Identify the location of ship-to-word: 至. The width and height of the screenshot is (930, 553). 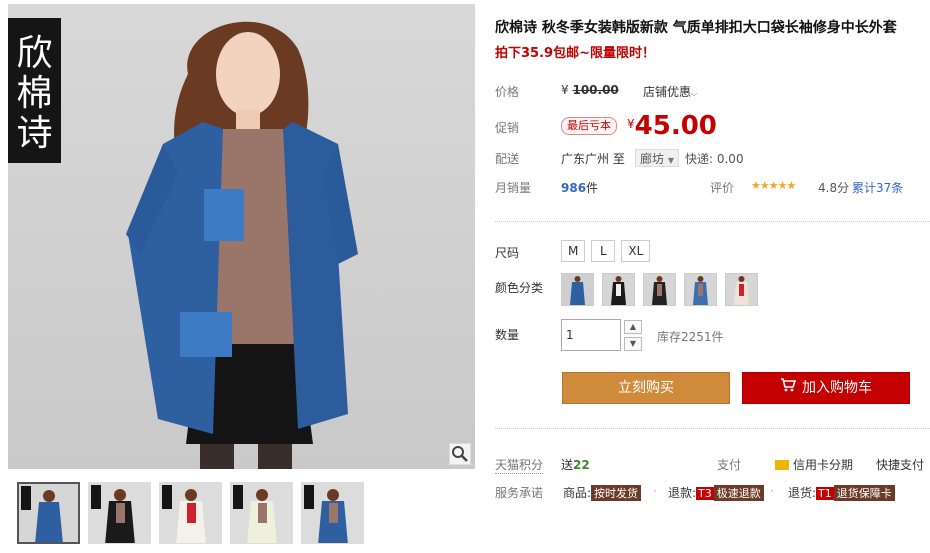
(618, 159).